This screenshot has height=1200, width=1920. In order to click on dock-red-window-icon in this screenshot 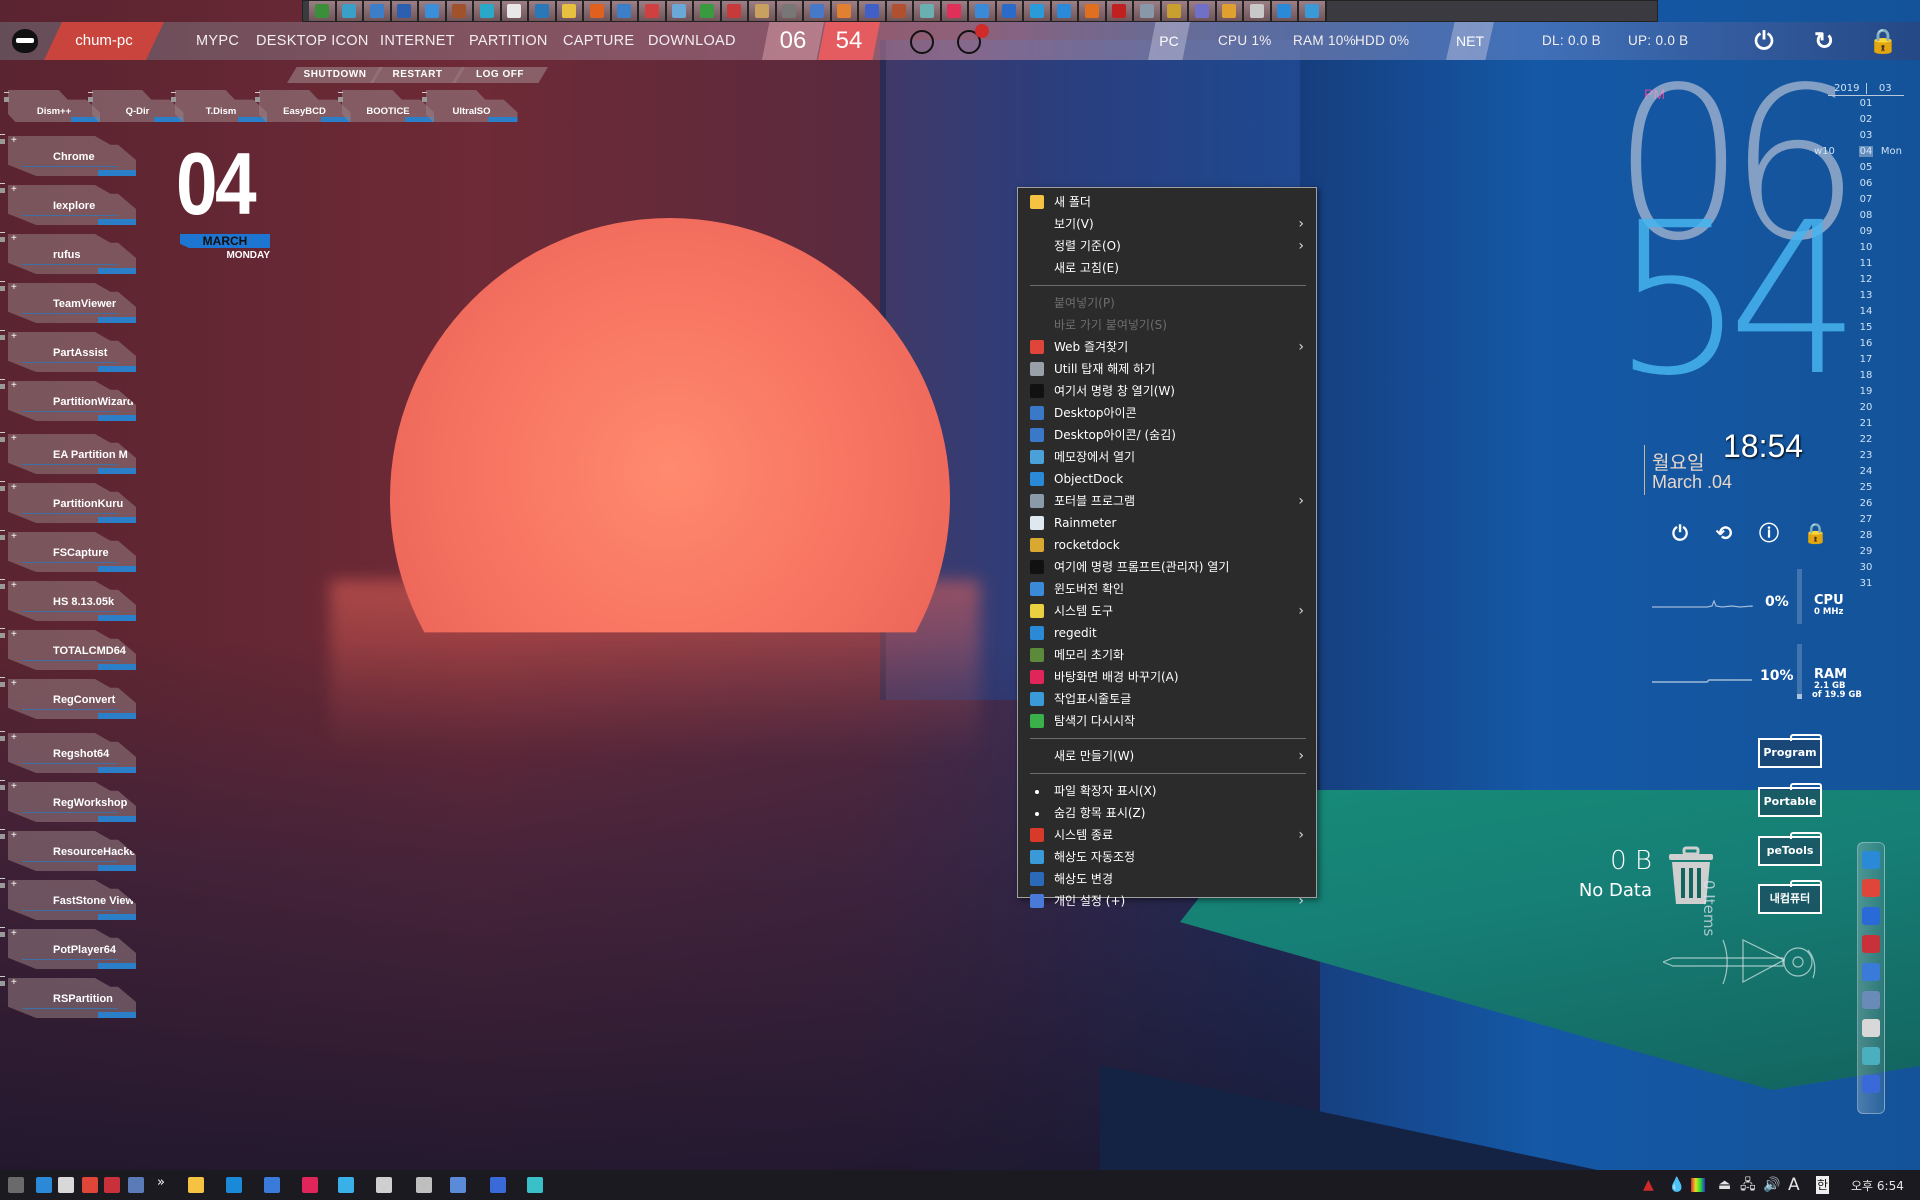, I will do `click(1120, 11)`.